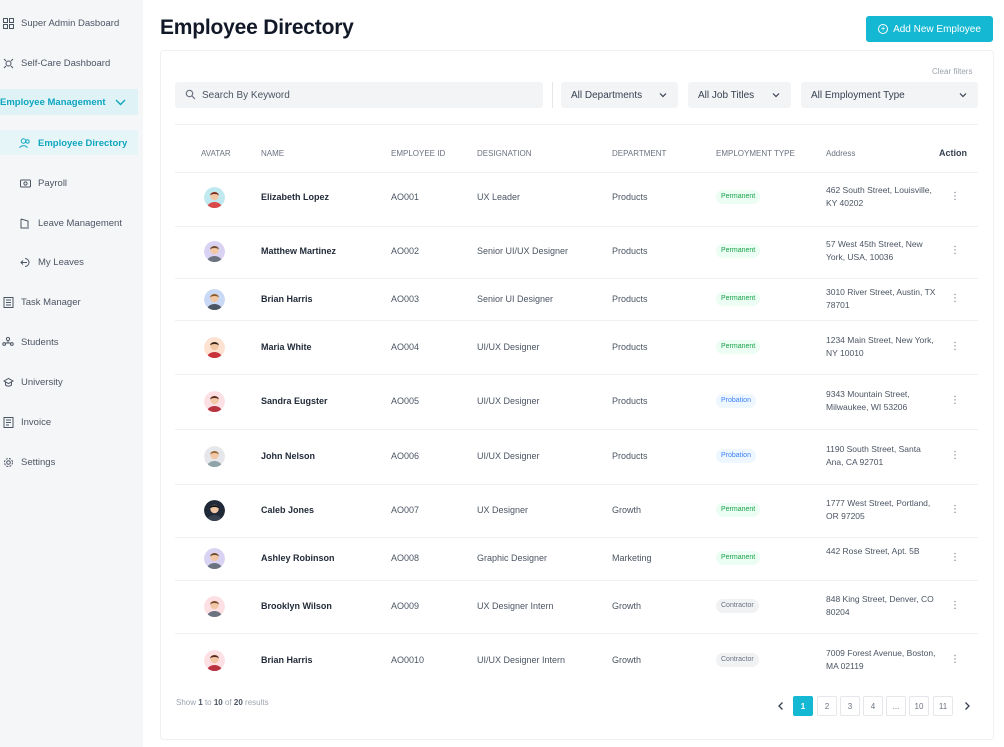 This screenshot has width=1004, height=747. Describe the element at coordinates (883, 29) in the screenshot. I see `plus-circle-icon: +` at that location.